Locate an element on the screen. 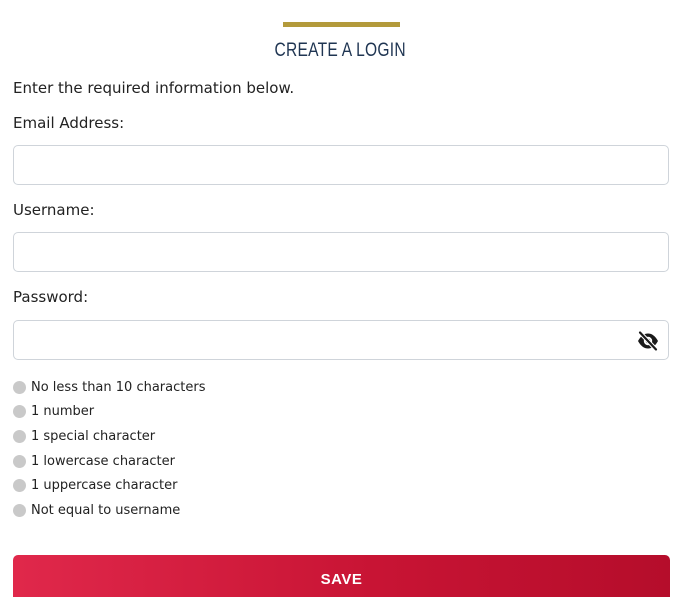  form-instructions: Enter the required information below. is located at coordinates (154, 88).